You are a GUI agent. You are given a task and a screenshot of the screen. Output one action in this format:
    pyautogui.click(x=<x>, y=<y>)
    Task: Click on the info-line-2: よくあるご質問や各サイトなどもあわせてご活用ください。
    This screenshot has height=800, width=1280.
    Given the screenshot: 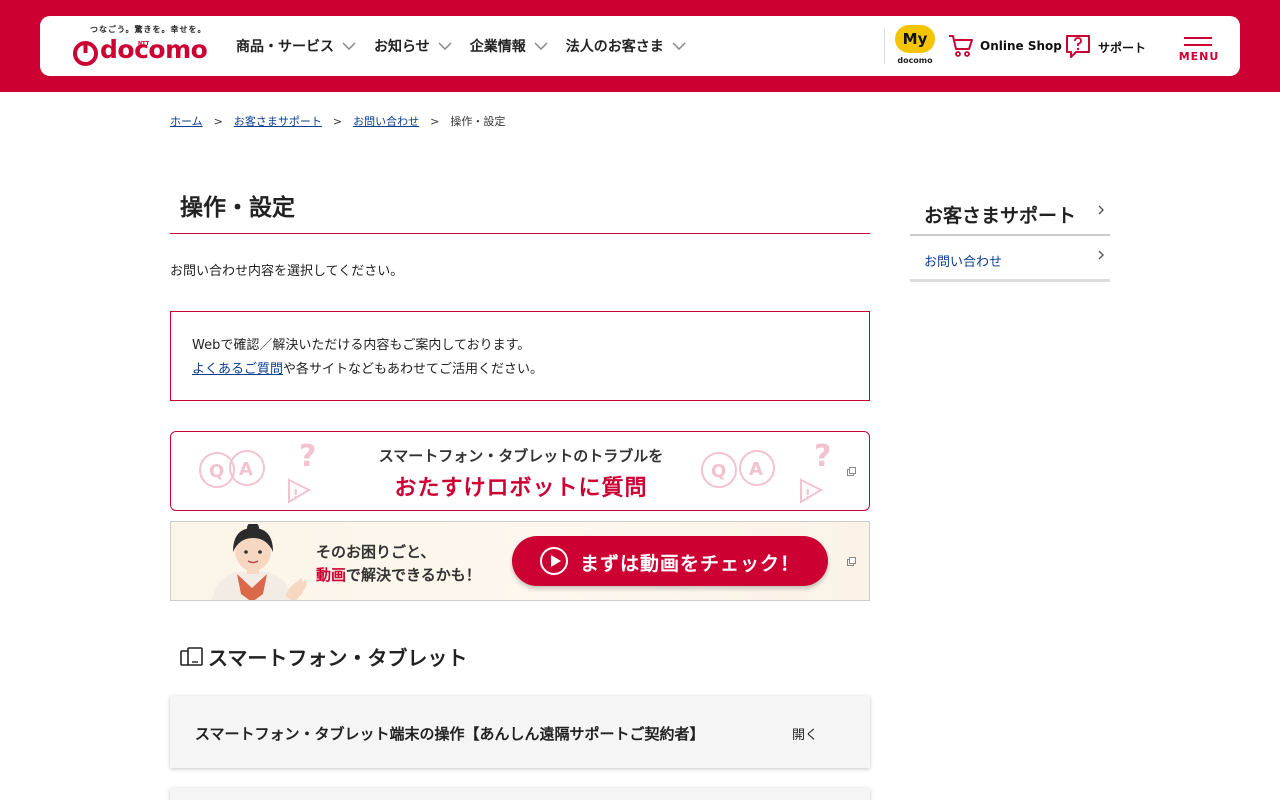 What is the action you would take?
    pyautogui.click(x=520, y=370)
    